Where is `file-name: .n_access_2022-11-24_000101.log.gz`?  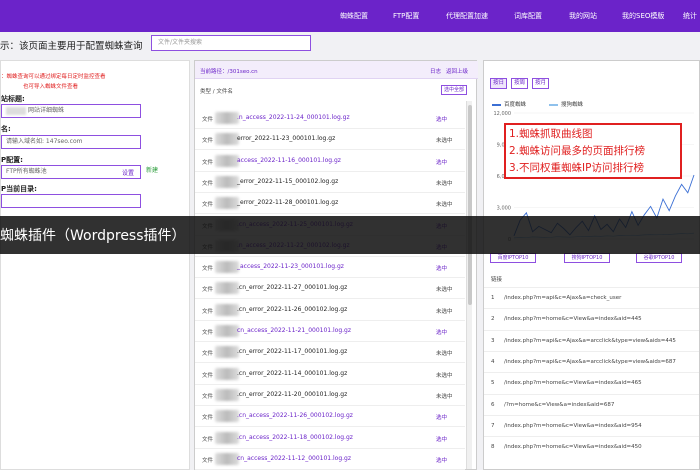
file-name: .n_access_2022-11-24_000101.log.gz is located at coordinates (293, 117).